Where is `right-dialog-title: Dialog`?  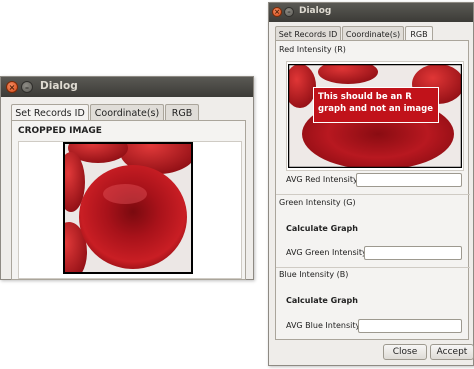
right-dialog-title: Dialog is located at coordinates (315, 11).